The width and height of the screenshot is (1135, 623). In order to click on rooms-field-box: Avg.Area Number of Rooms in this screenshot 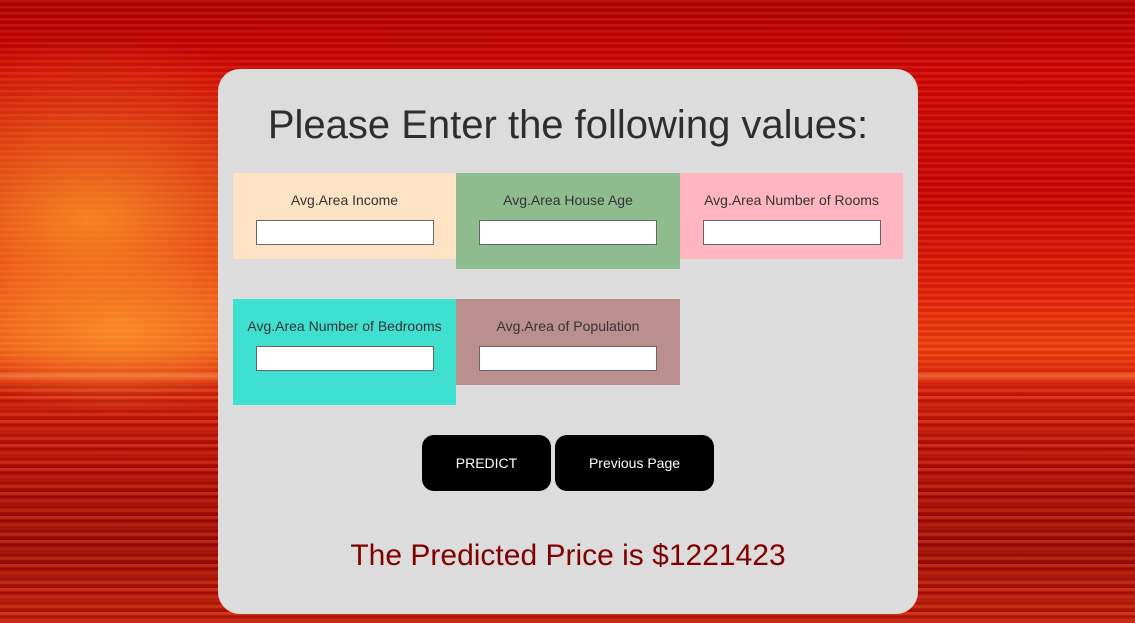, I will do `click(791, 216)`.